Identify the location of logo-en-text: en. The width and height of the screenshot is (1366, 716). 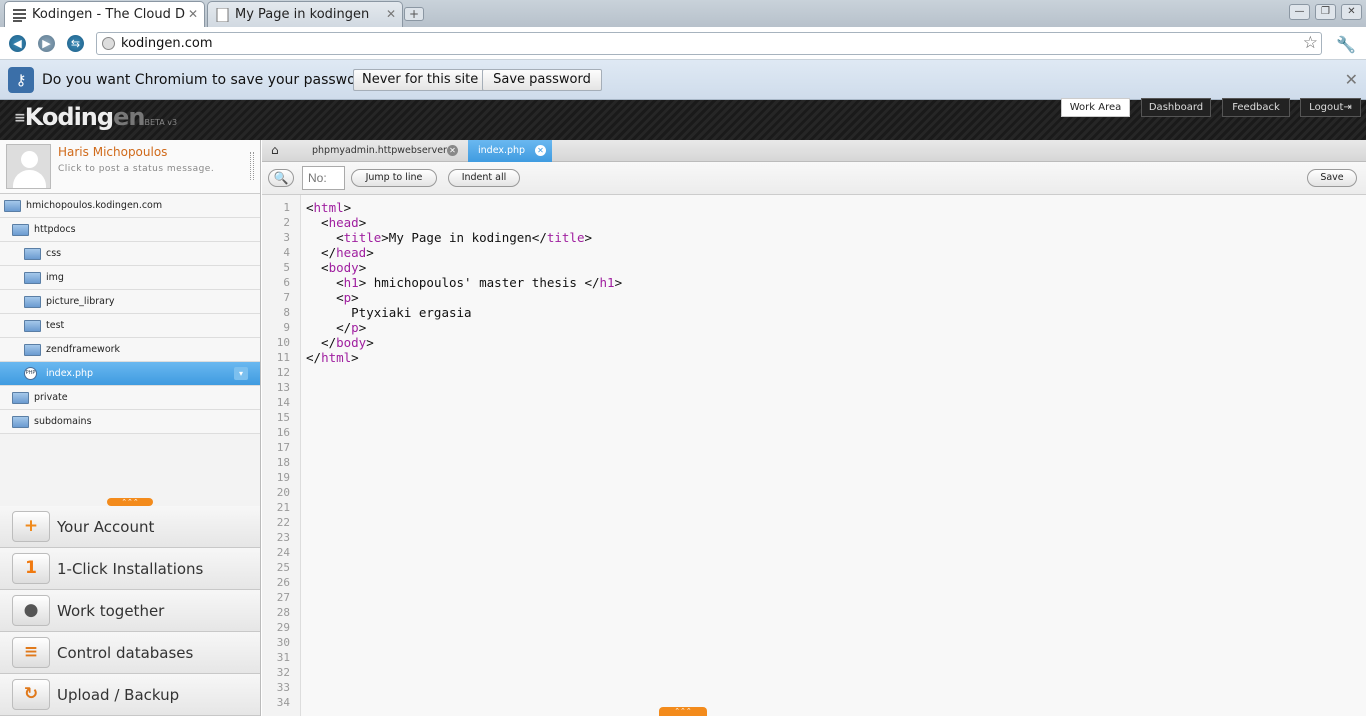
(129, 117).